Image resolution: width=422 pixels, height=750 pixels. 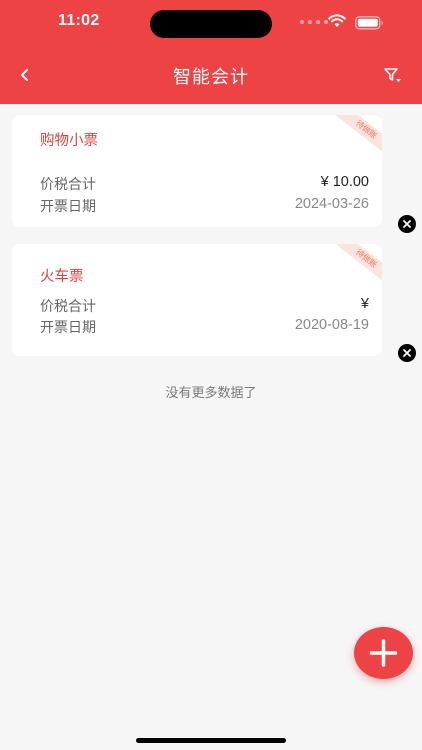 What do you see at coordinates (204, 184) in the screenshot?
I see `tax-total-row: 价税合计 ¥ 10.00` at bounding box center [204, 184].